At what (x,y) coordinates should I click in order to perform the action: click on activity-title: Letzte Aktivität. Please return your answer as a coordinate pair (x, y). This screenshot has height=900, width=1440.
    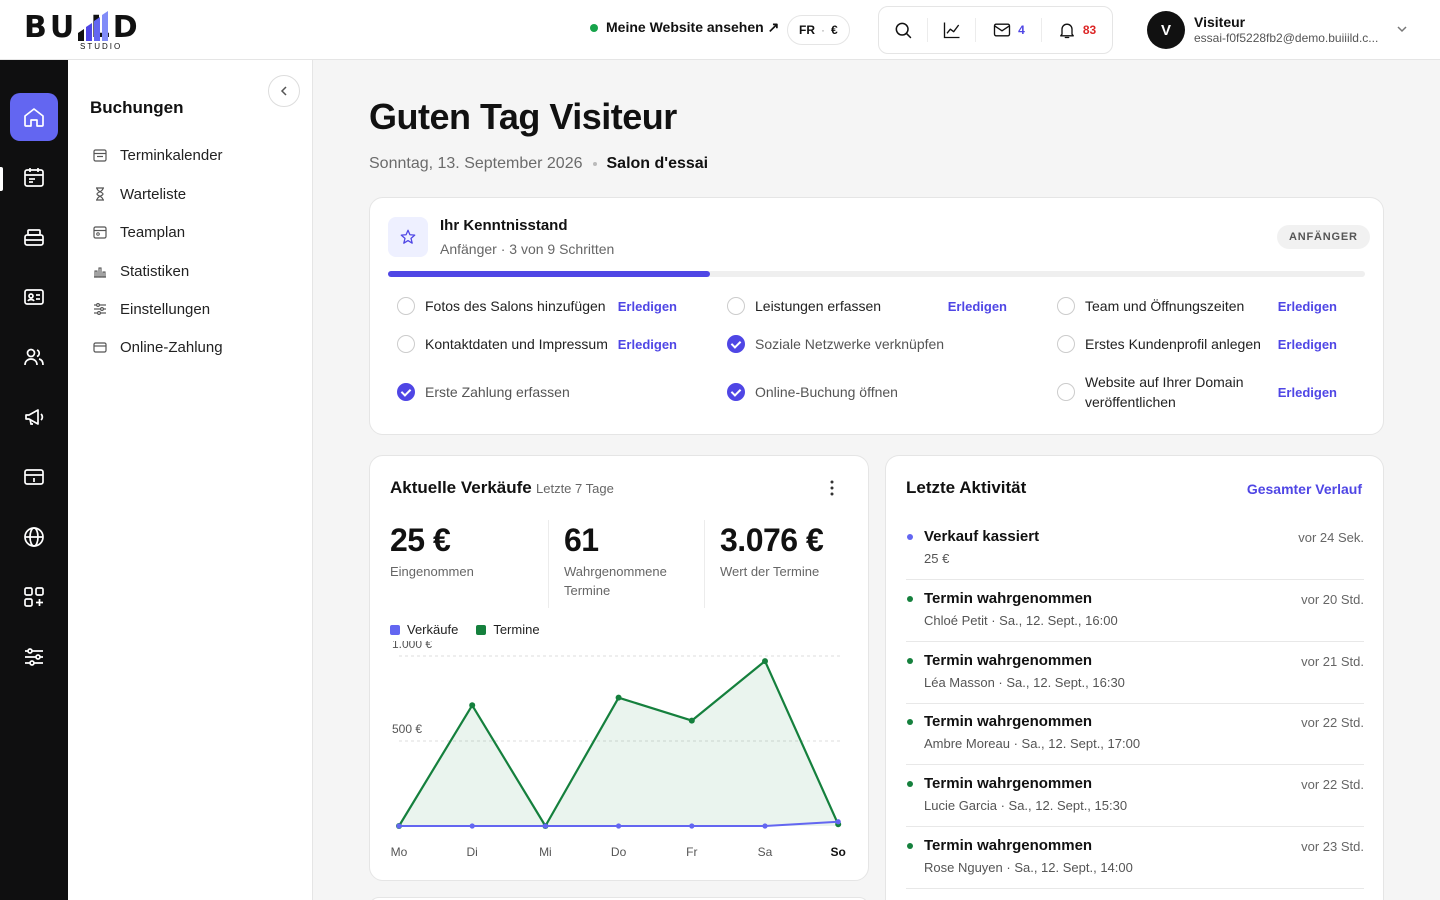
    Looking at the image, I should click on (966, 487).